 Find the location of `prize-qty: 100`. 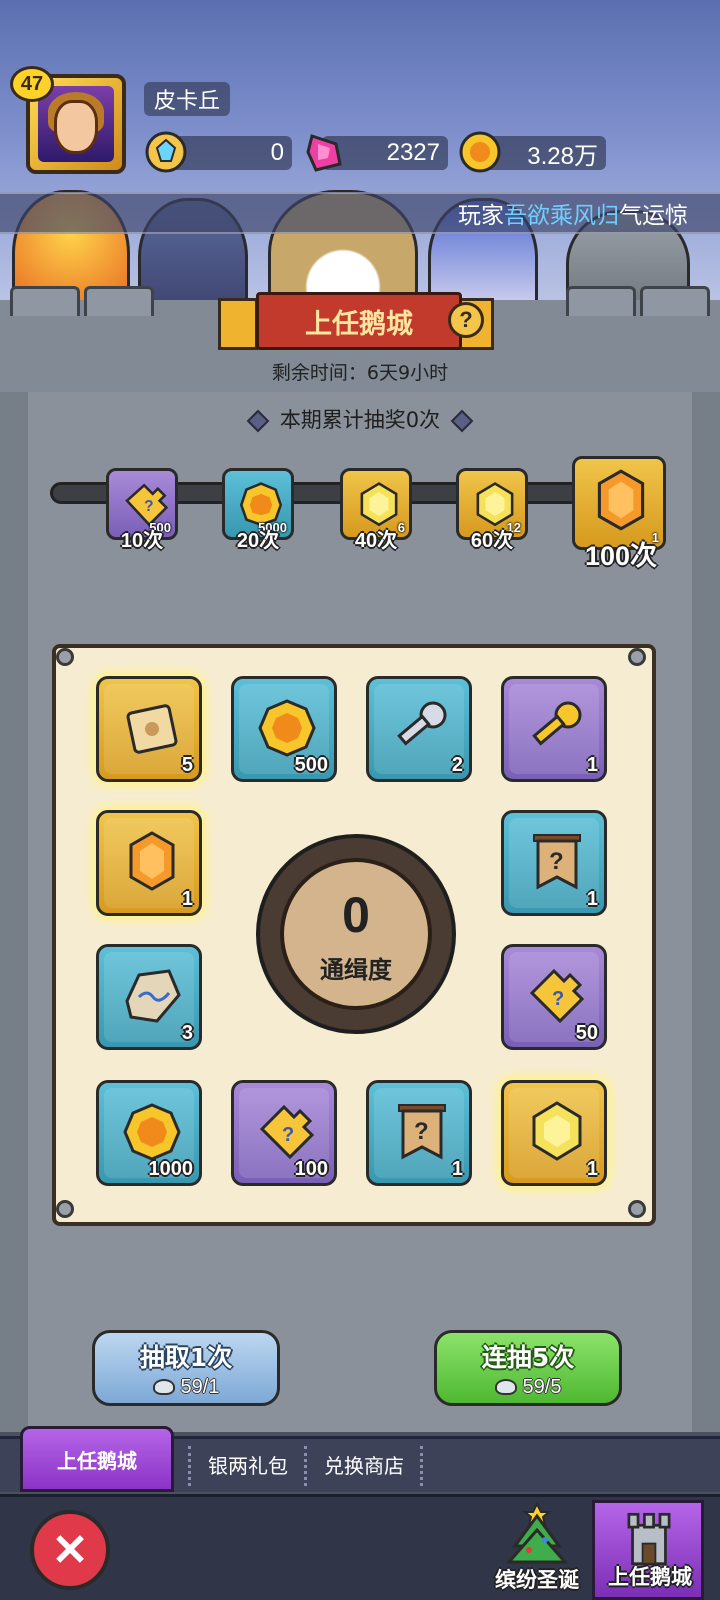

prize-qty: 100 is located at coordinates (311, 1169).